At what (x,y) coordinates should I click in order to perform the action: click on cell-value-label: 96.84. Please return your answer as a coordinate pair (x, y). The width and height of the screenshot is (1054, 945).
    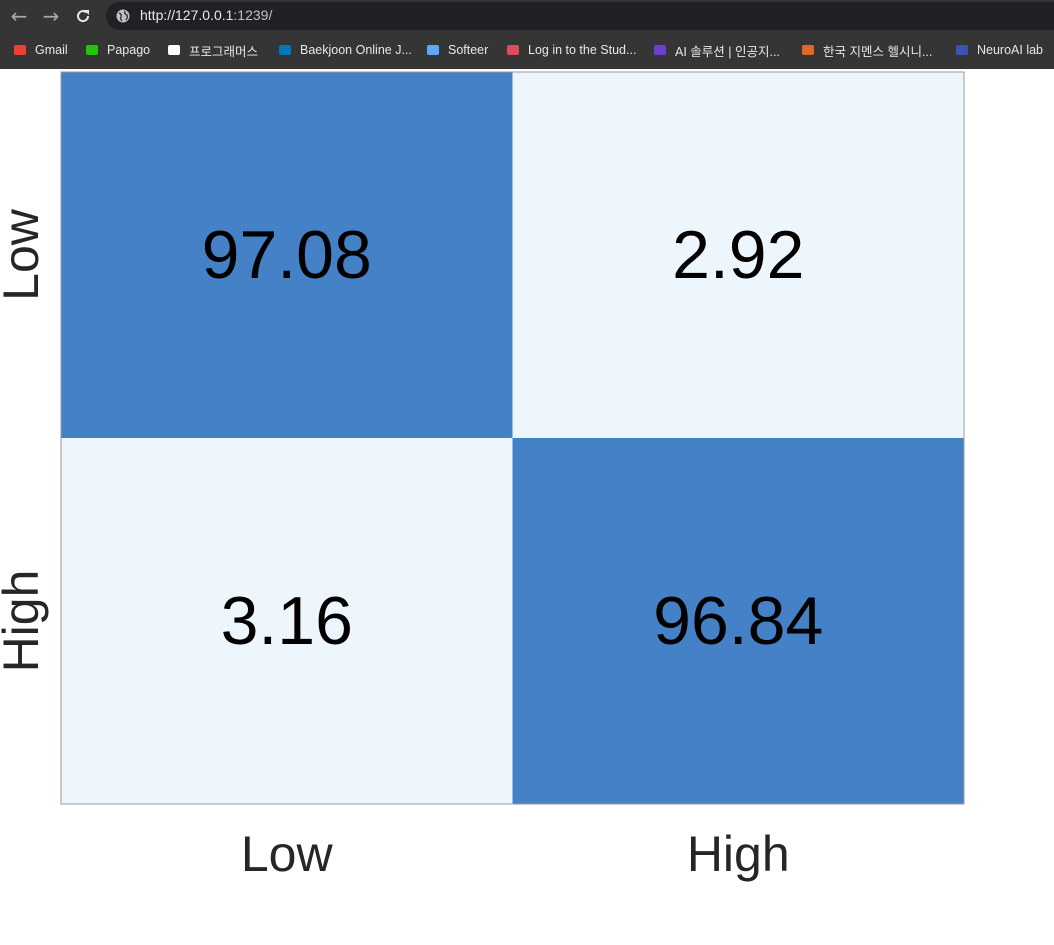
    Looking at the image, I should click on (738, 621).